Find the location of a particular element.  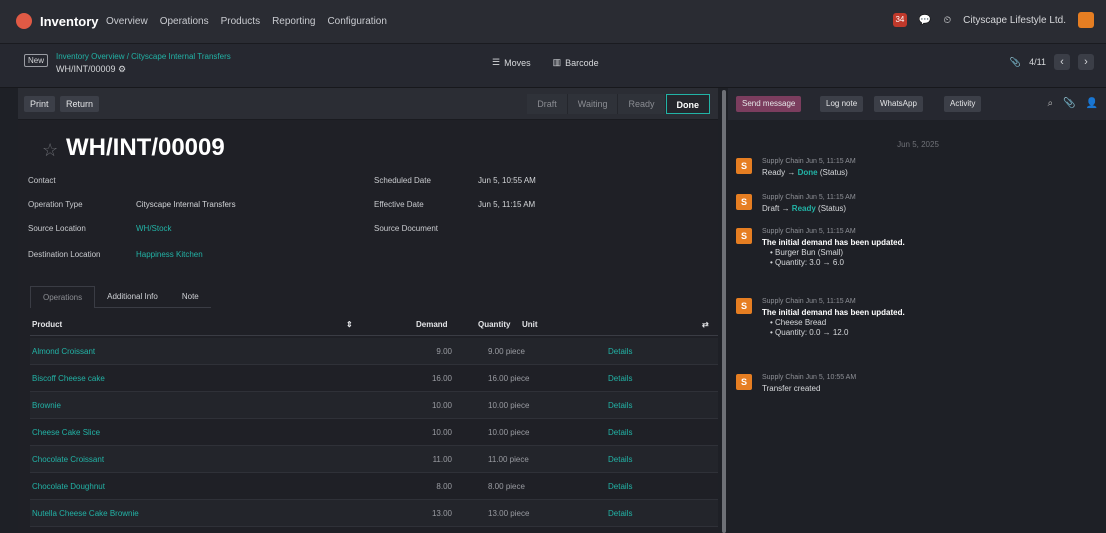

menu-configuration: Configuration is located at coordinates (356, 21).